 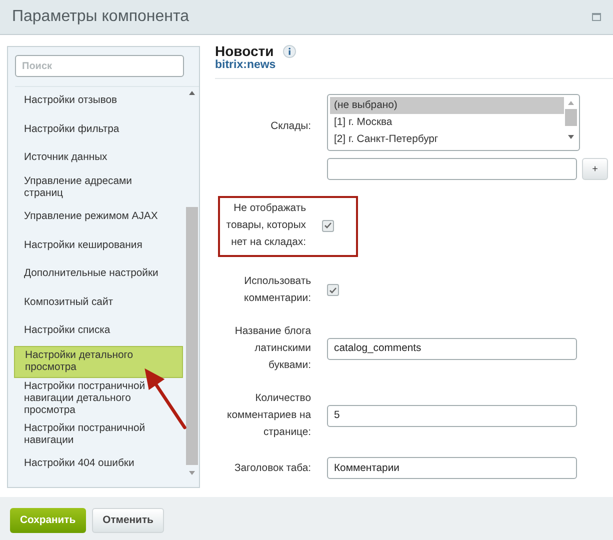 What do you see at coordinates (128, 520) in the screenshot?
I see `cancel-button: Отменить` at bounding box center [128, 520].